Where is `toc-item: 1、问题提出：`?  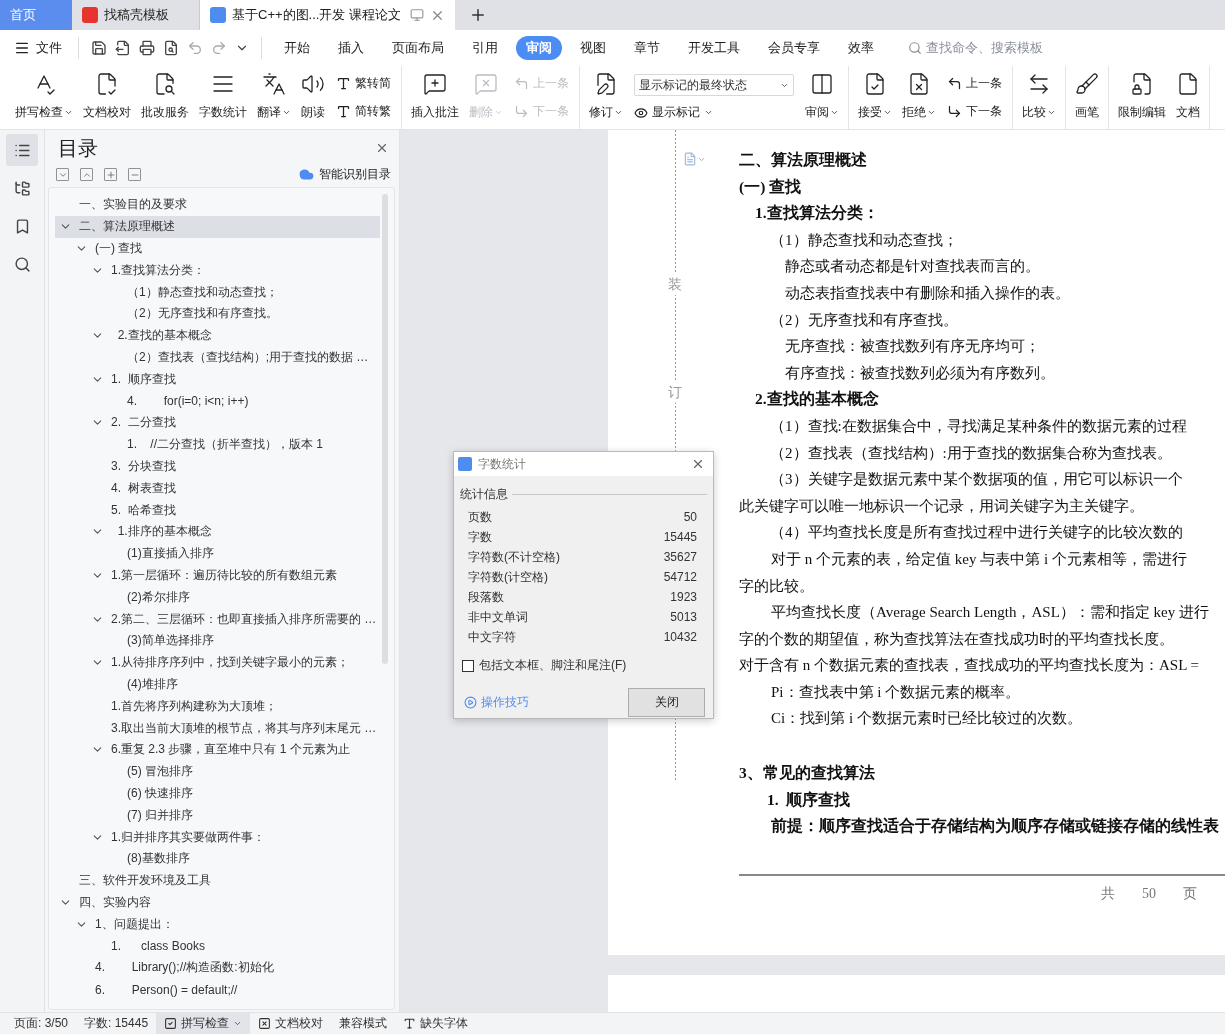 toc-item: 1、问题提出： is located at coordinates (217, 924).